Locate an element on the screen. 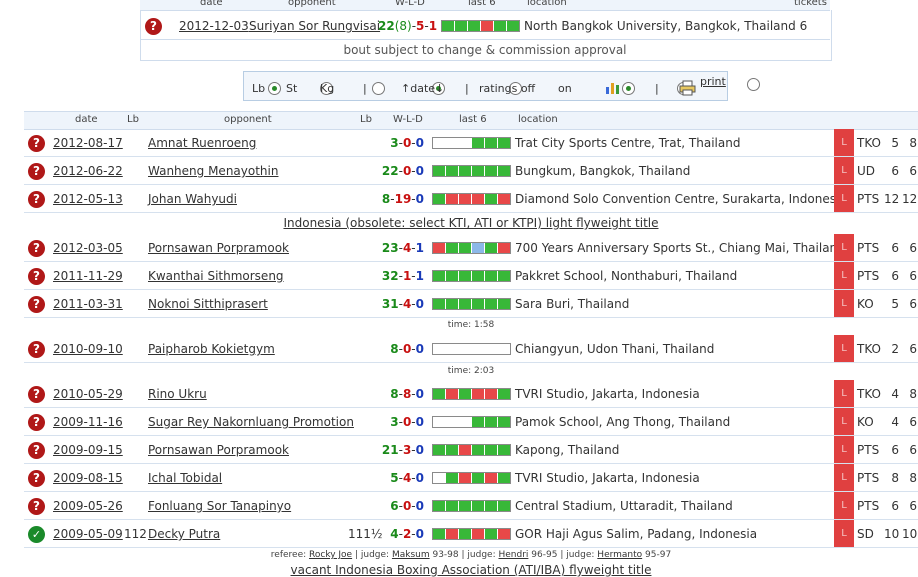 The image size is (918, 577). referee-name: Rocky Joe is located at coordinates (330, 555).